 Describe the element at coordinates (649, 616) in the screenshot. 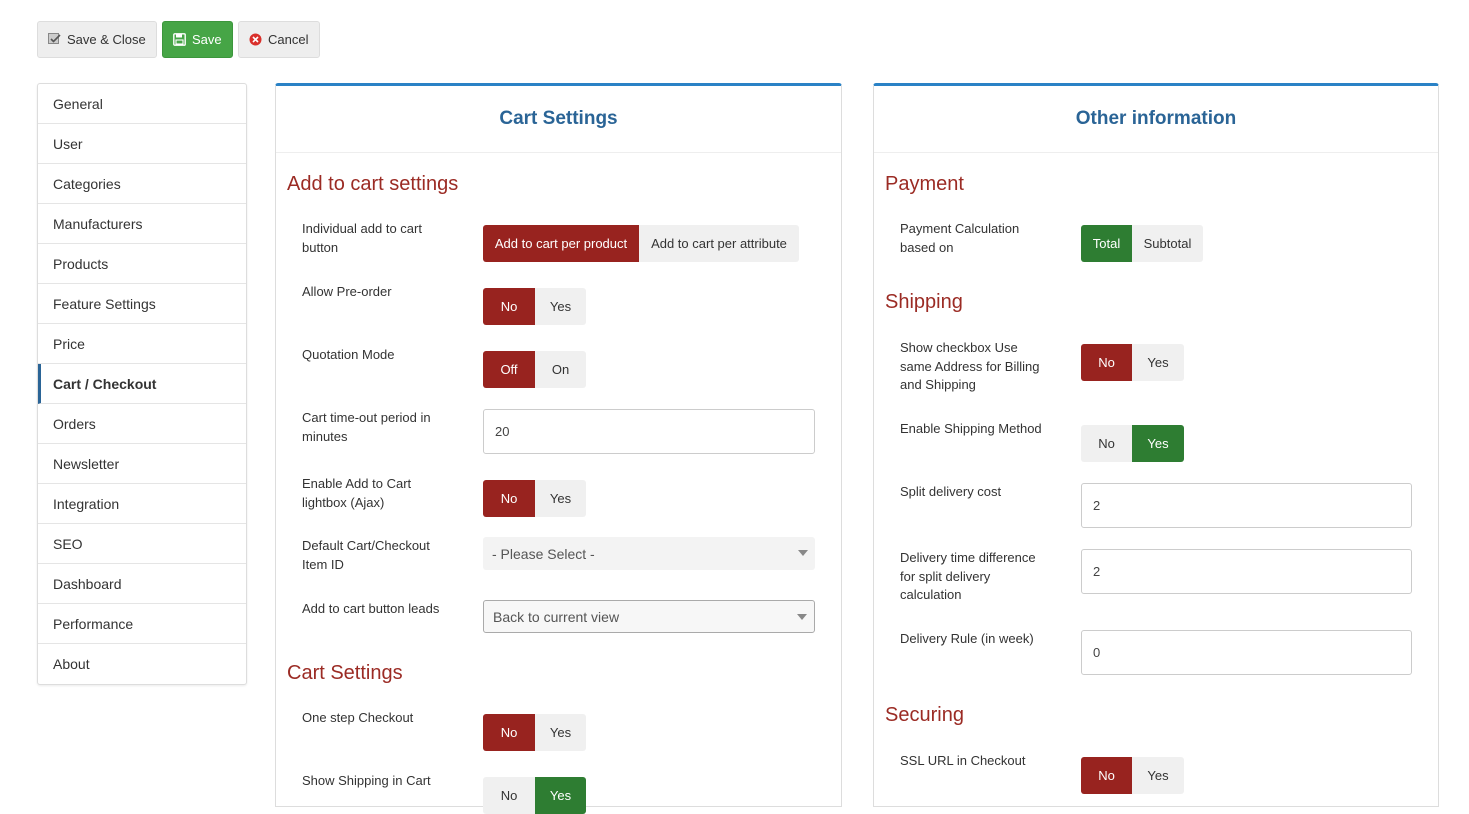

I see `add-to-cart-leads-select: Back to current view` at that location.